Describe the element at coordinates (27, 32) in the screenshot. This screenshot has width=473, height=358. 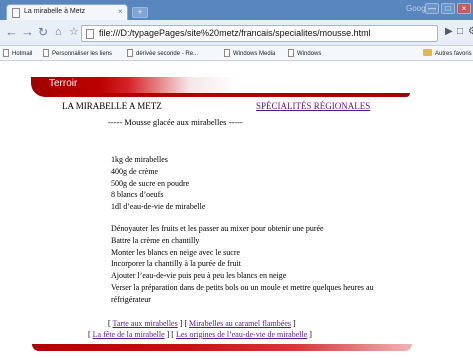
I see `forward-icon: →` at that location.